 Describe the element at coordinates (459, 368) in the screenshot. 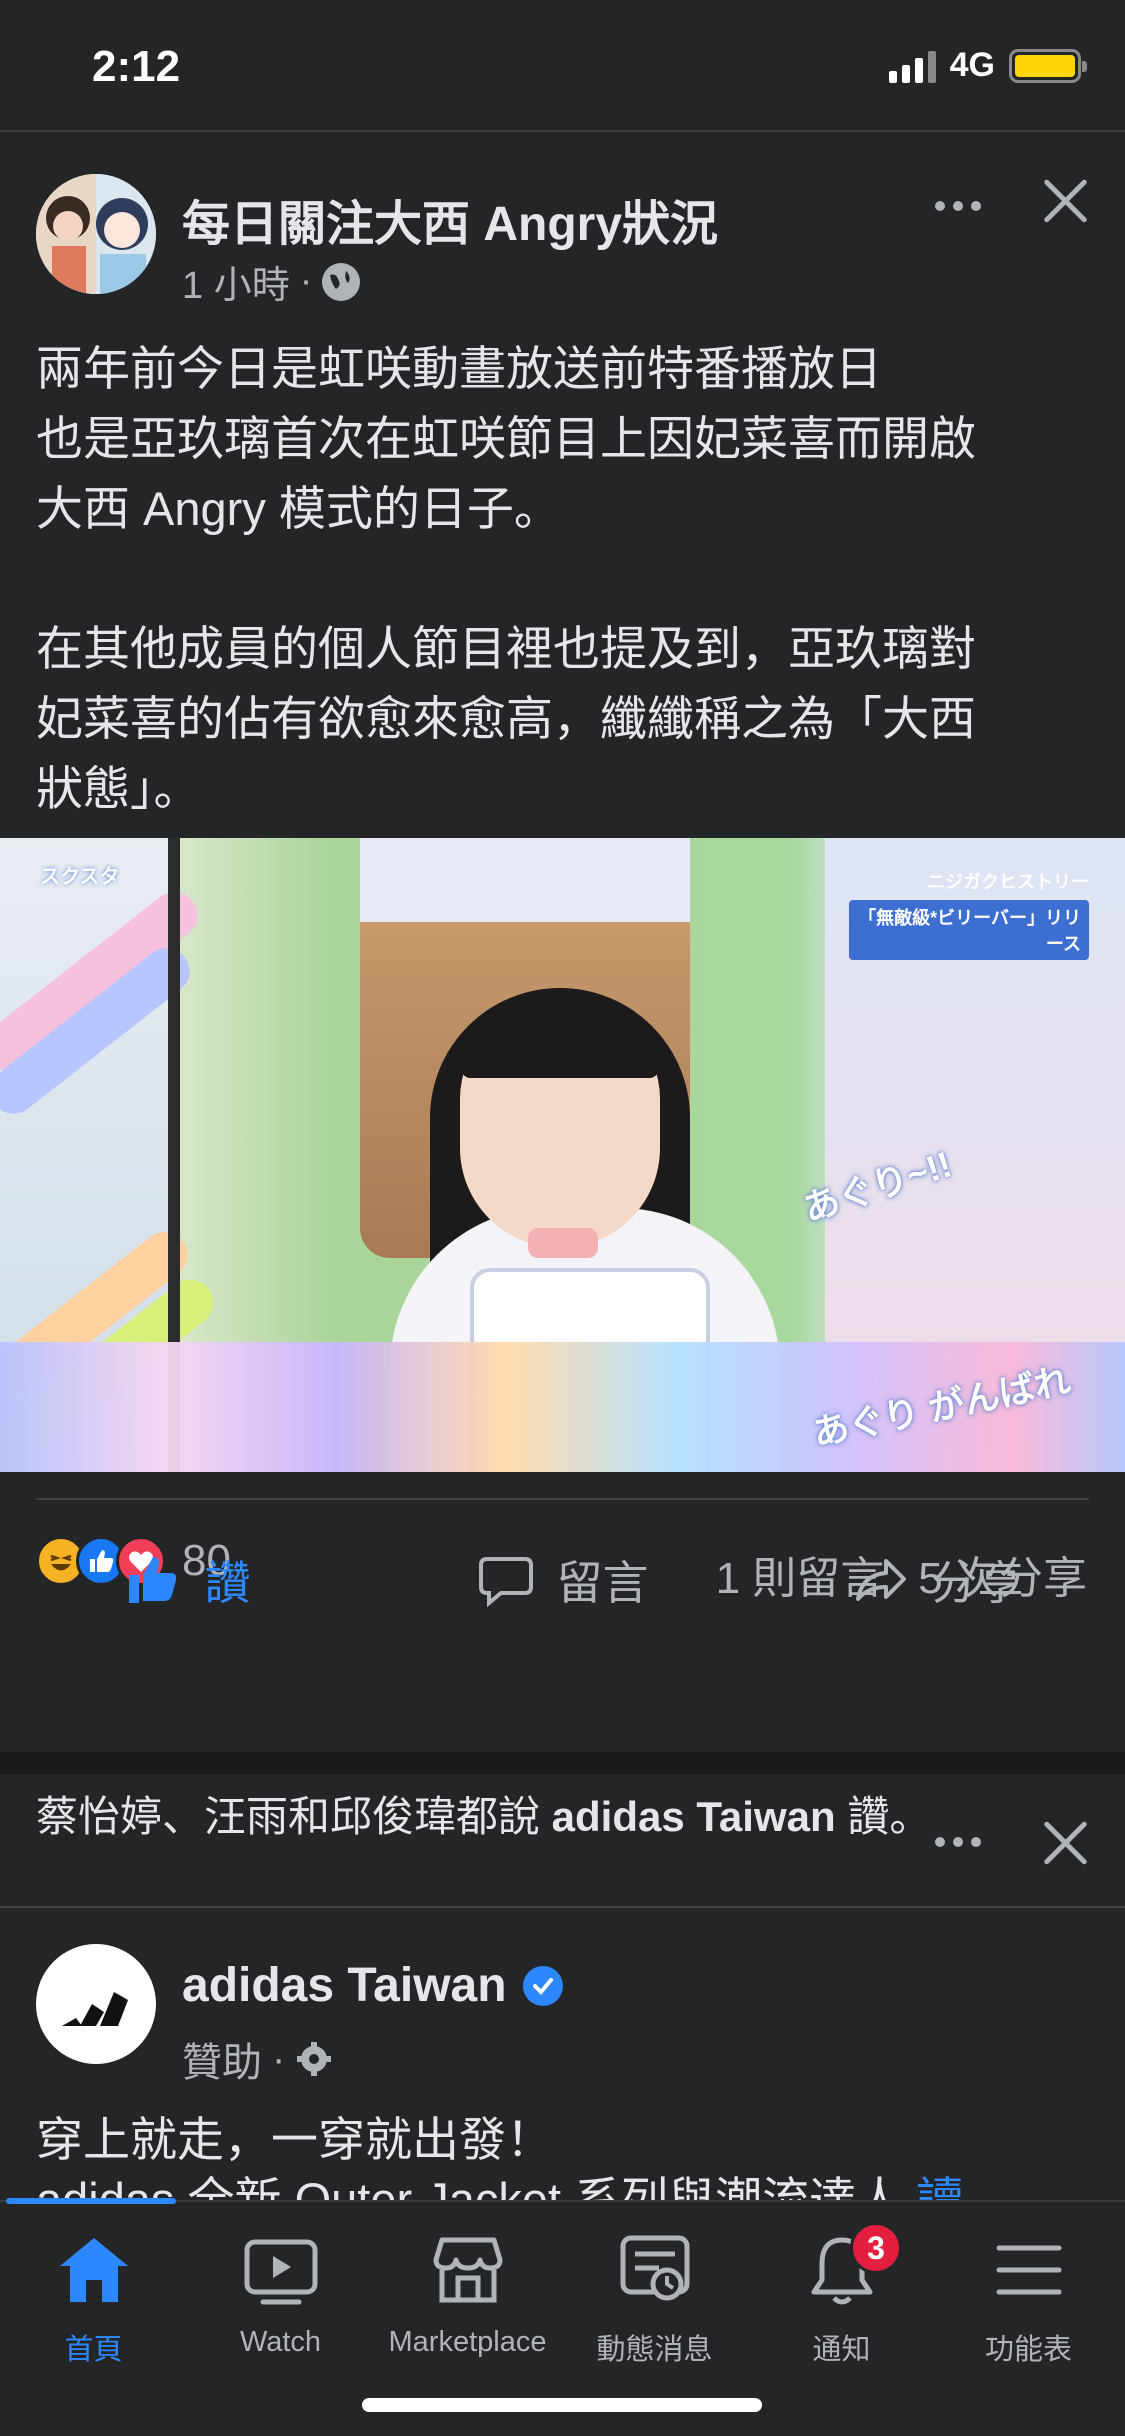

I see `post-text-line: 兩年前今日是虹咲動畫放送前特番播放日` at that location.